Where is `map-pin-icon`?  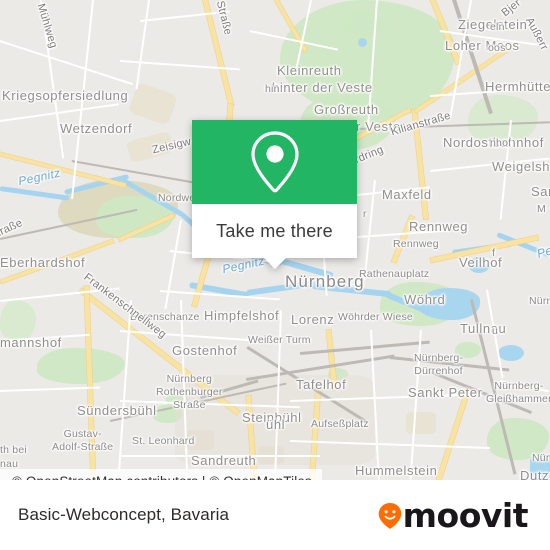
map-pin-icon is located at coordinates (274, 162).